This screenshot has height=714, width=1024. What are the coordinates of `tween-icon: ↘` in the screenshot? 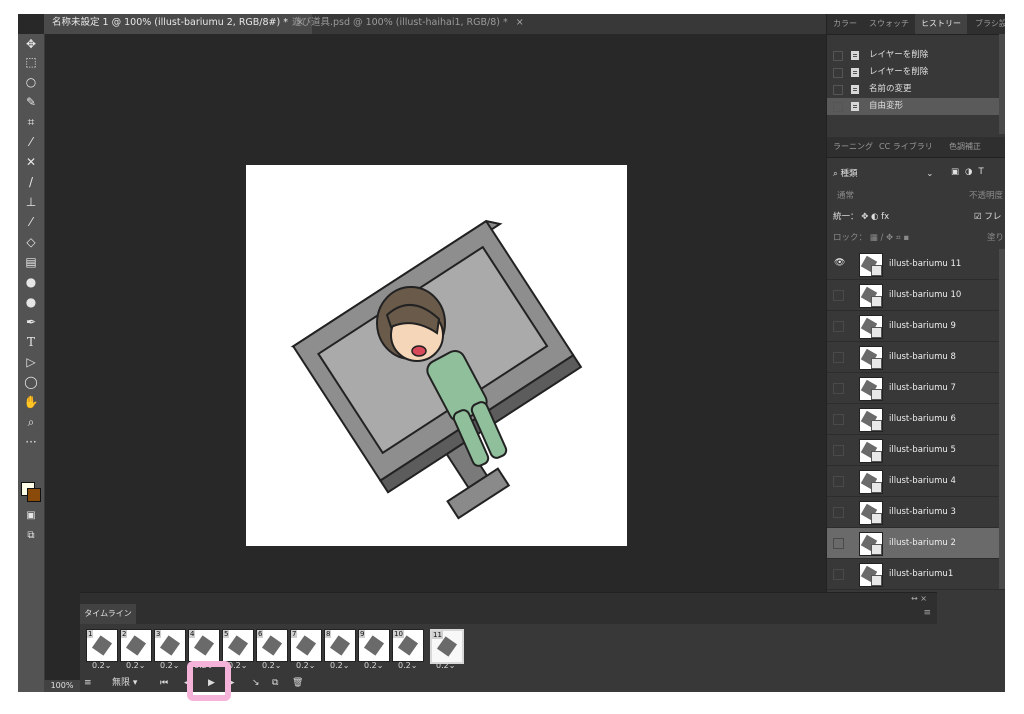 It's located at (256, 682).